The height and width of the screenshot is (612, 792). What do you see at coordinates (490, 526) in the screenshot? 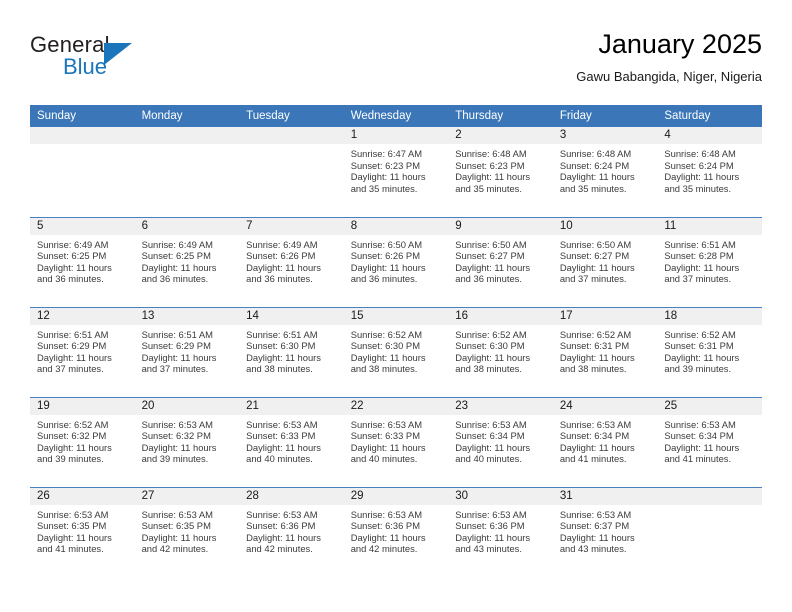
I see `sunset-text: Sunset: 6:36 PM` at bounding box center [490, 526].